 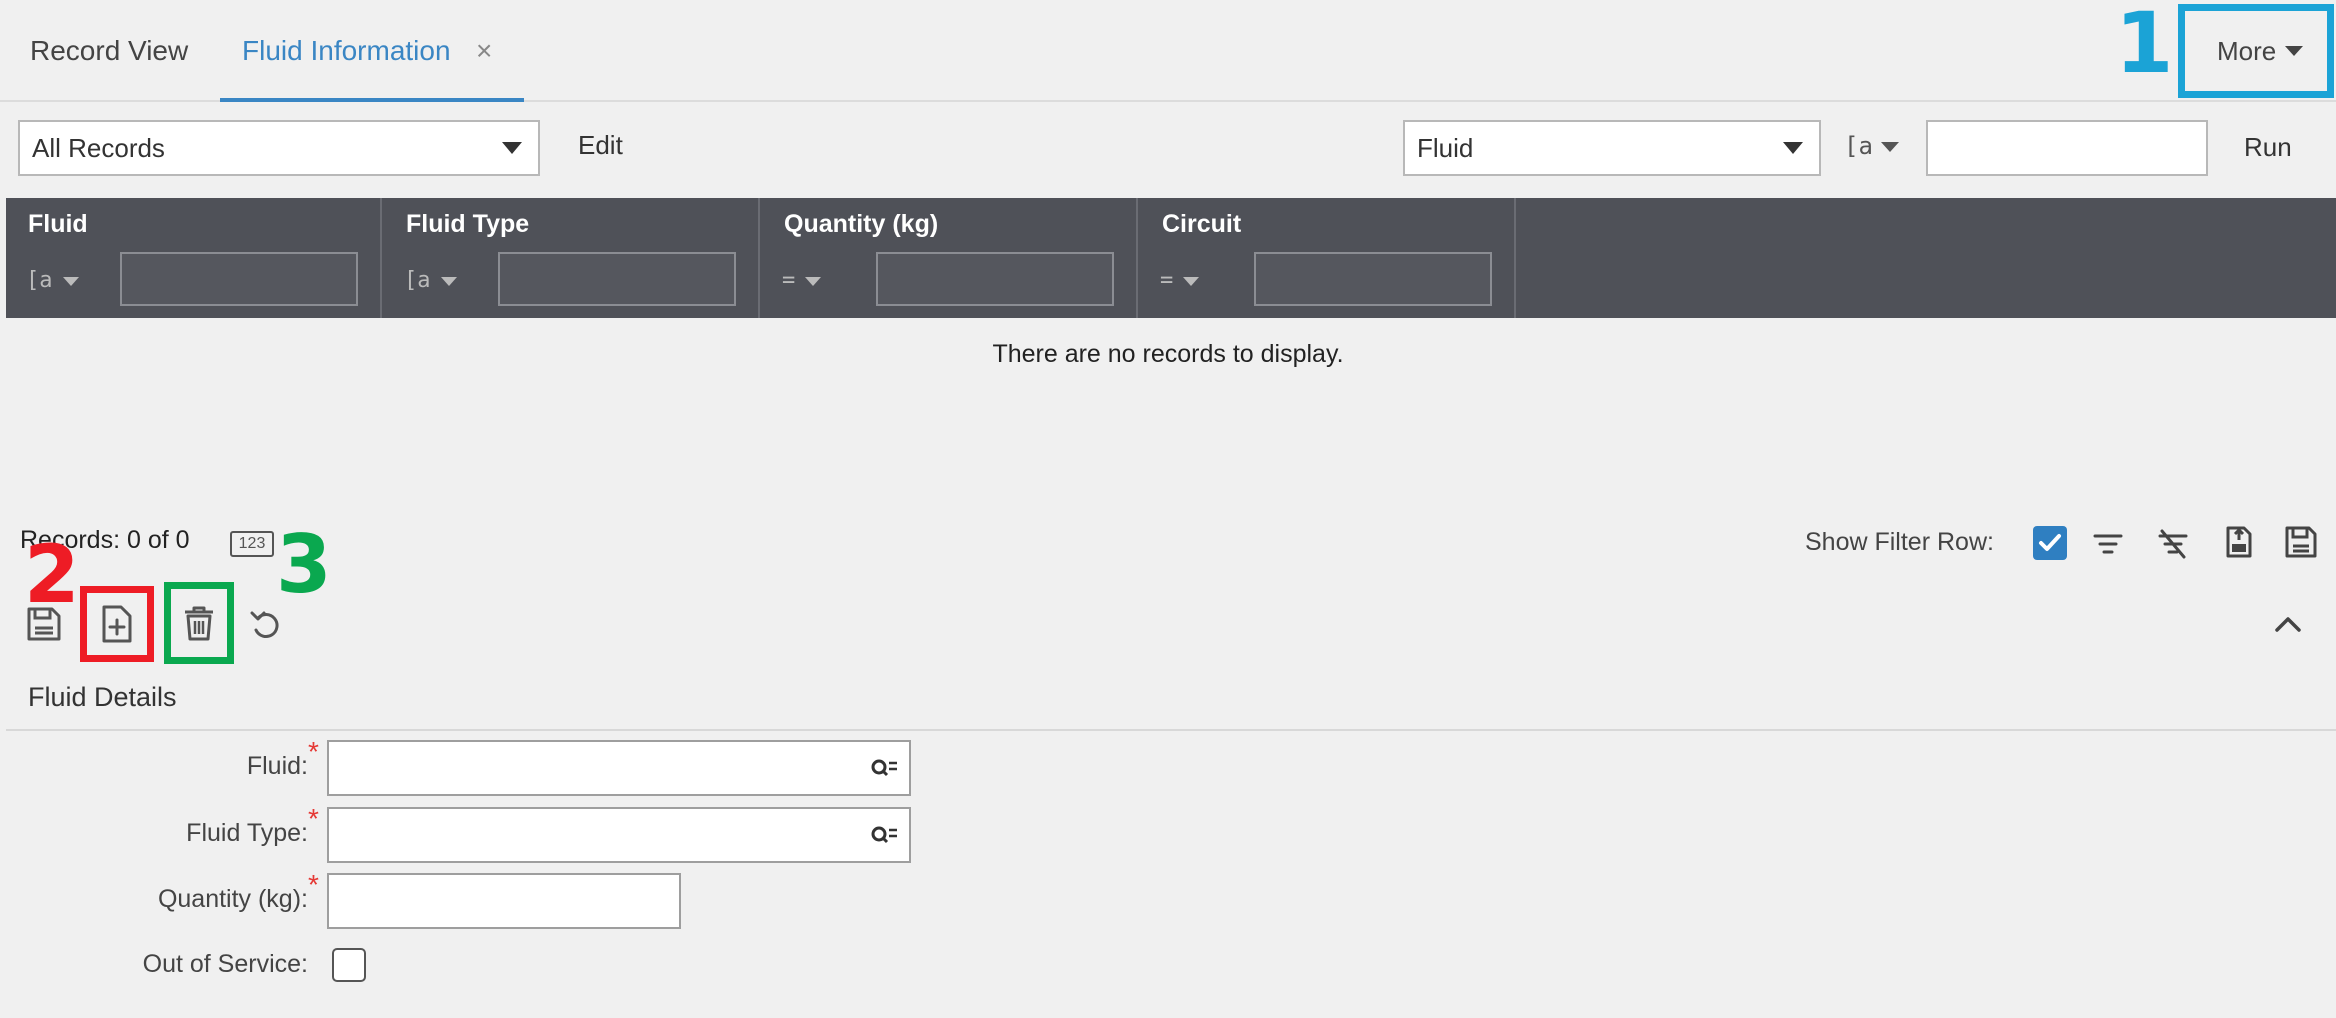 I want to click on new-record-icon, so click(x=117, y=624).